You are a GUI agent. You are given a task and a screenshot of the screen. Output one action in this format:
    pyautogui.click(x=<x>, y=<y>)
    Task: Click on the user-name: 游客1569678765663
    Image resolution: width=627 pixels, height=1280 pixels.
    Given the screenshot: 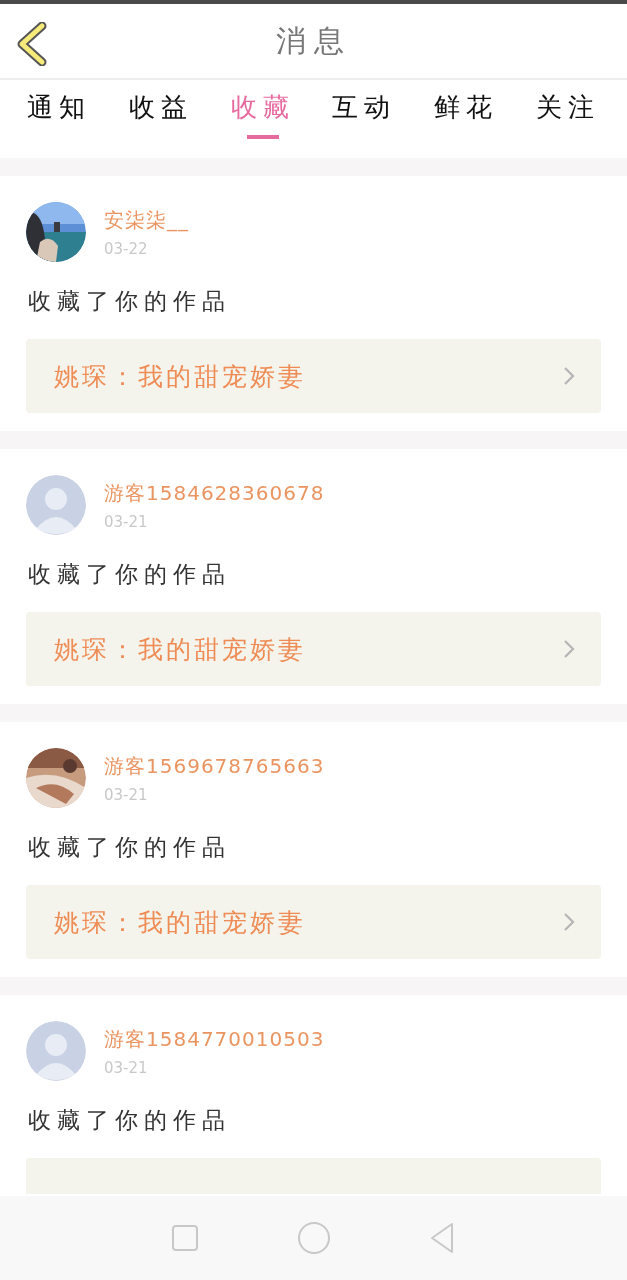 What is the action you would take?
    pyautogui.click(x=214, y=766)
    